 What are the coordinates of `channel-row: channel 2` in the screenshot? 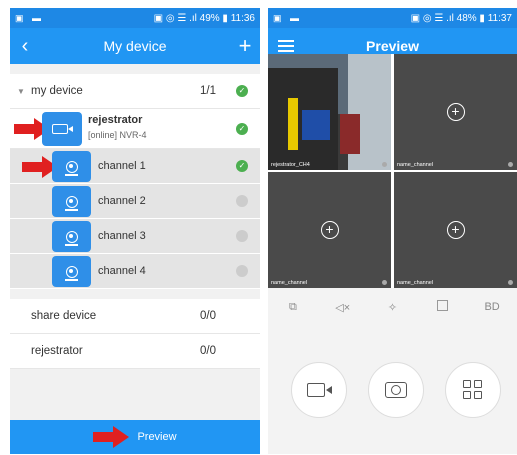 It's located at (135, 201).